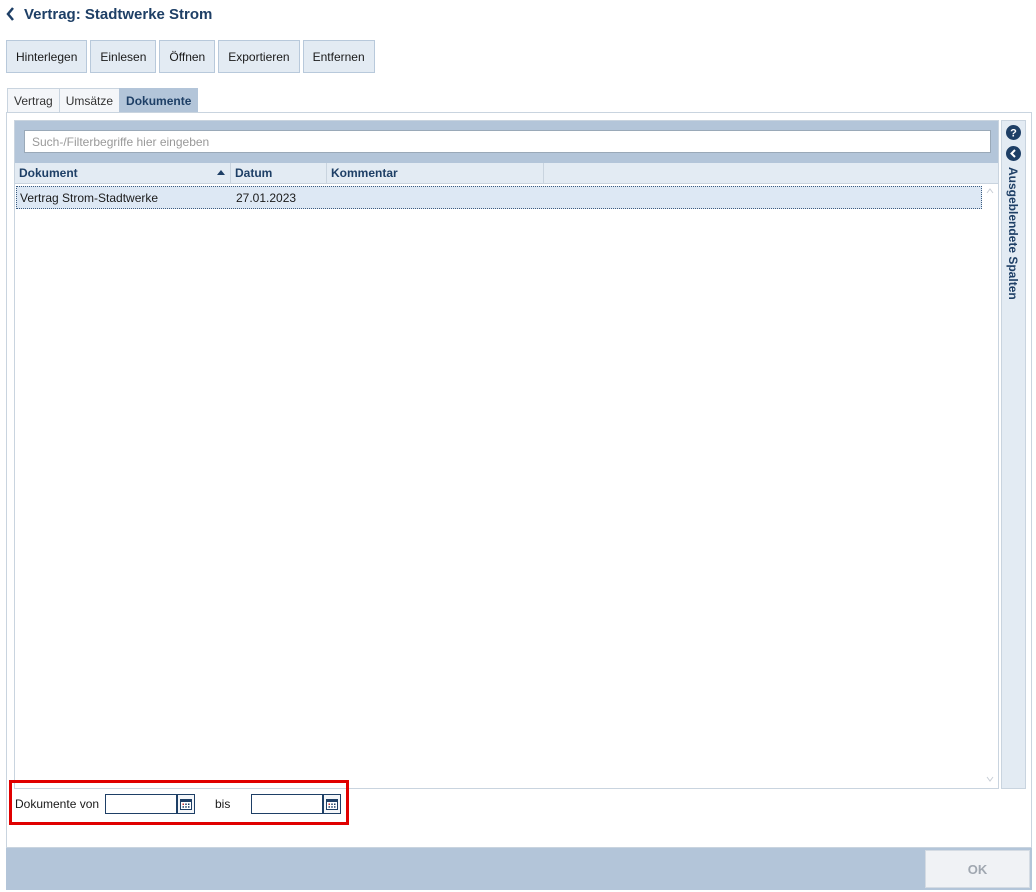 The height and width of the screenshot is (892, 1036). What do you see at coordinates (990, 486) in the screenshot?
I see `vertical-scrollbar` at bounding box center [990, 486].